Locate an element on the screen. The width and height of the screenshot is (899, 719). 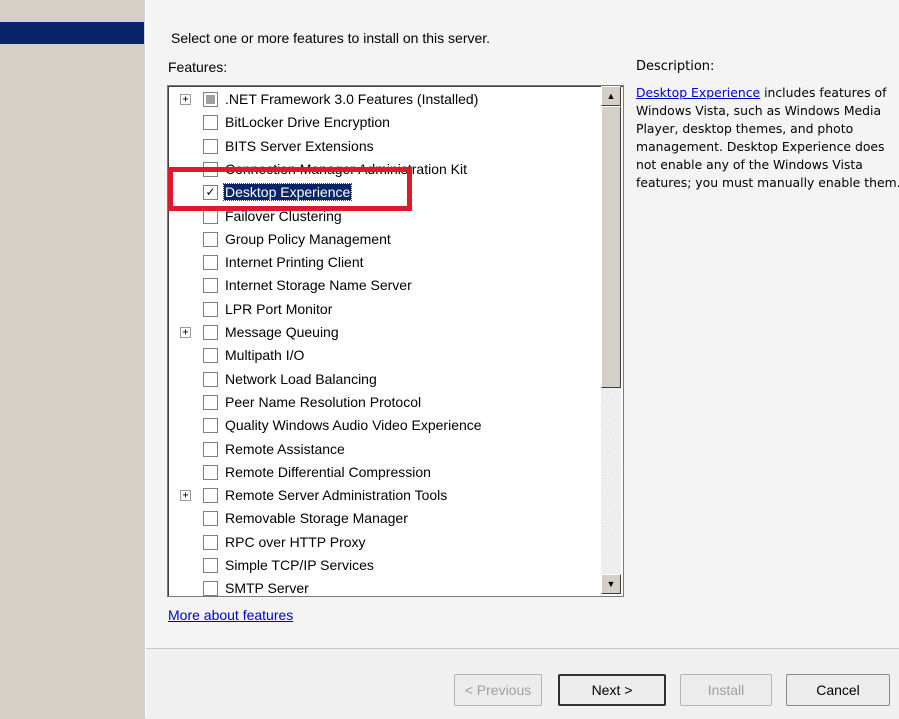
feature-row: Multipath I/O is located at coordinates (384, 355).